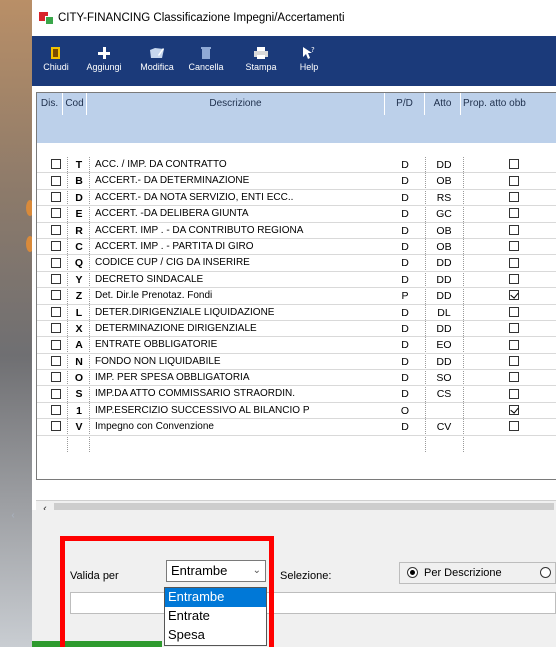 Image resolution: width=556 pixels, height=647 pixels. I want to click on table-row: V Impegno con Convenzione D CV, so click(296, 427).